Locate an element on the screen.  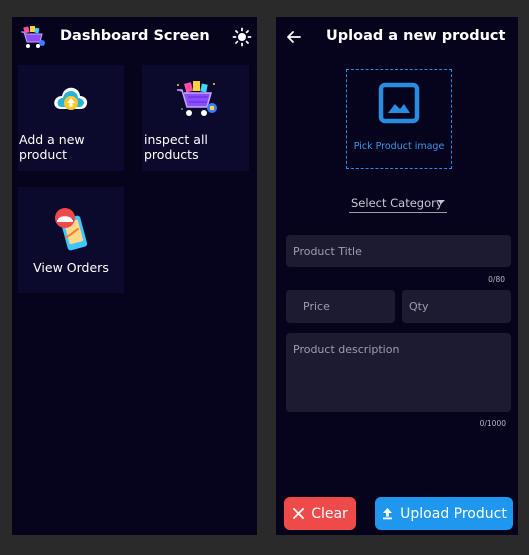
title-char-counter: 0/80 is located at coordinates (496, 279).